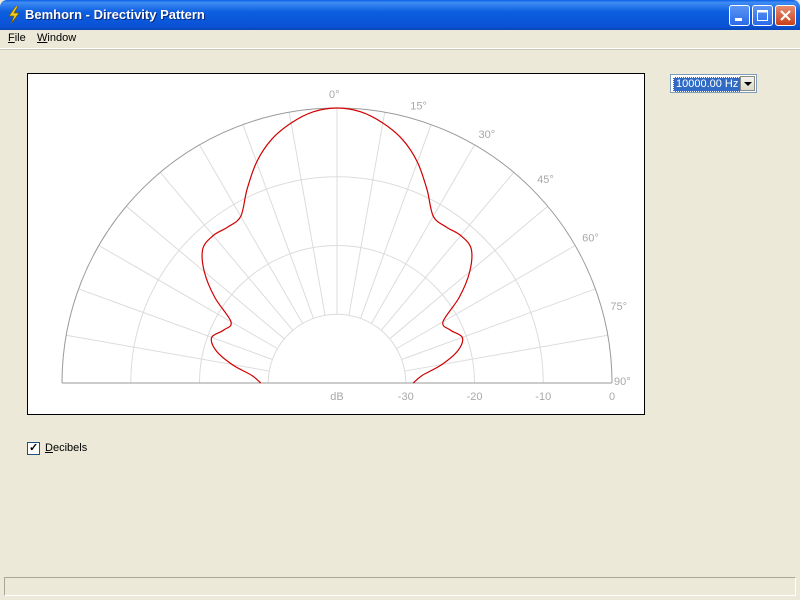 The height and width of the screenshot is (600, 800). I want to click on dropdown-arrow-icon, so click(747, 83).